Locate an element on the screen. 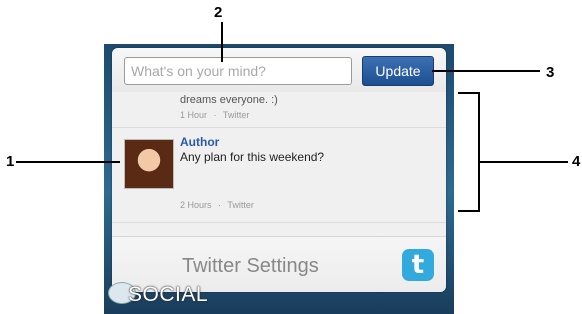  callout-bracket-top is located at coordinates (469, 93).